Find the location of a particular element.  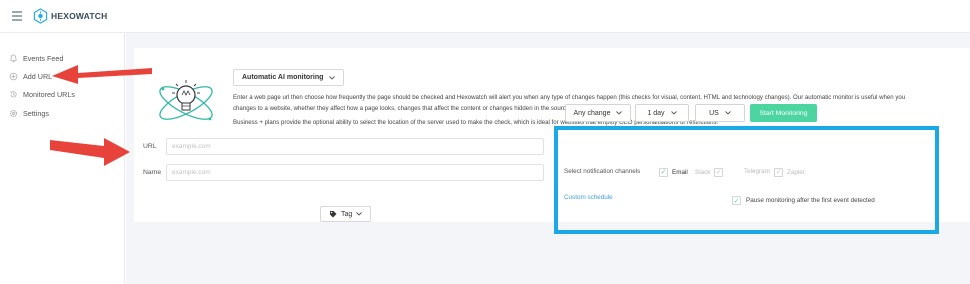

location-value: US is located at coordinates (714, 113).